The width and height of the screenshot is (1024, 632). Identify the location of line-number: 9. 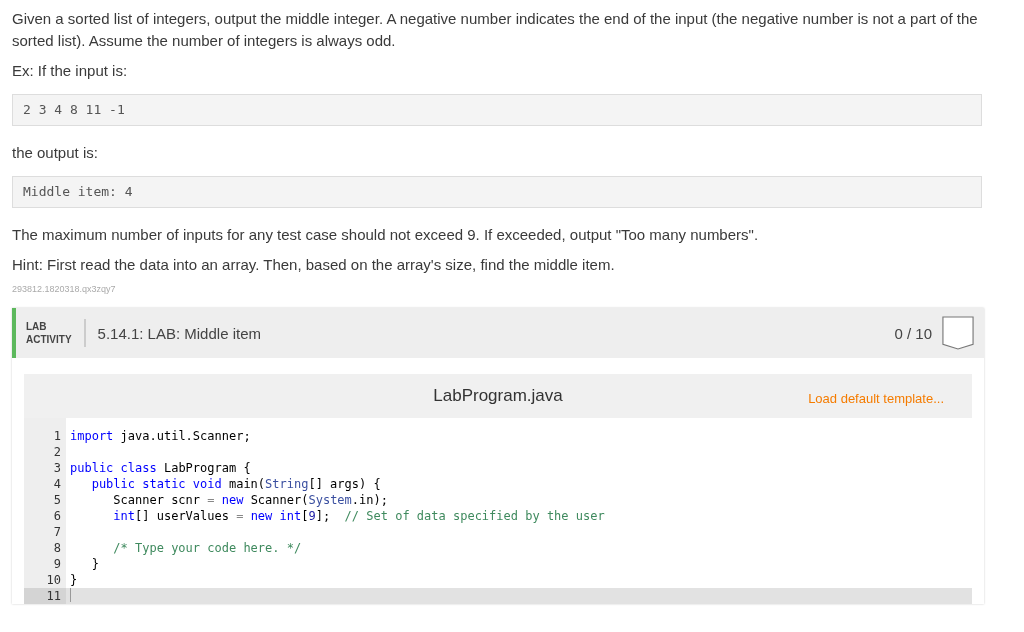
(57, 564).